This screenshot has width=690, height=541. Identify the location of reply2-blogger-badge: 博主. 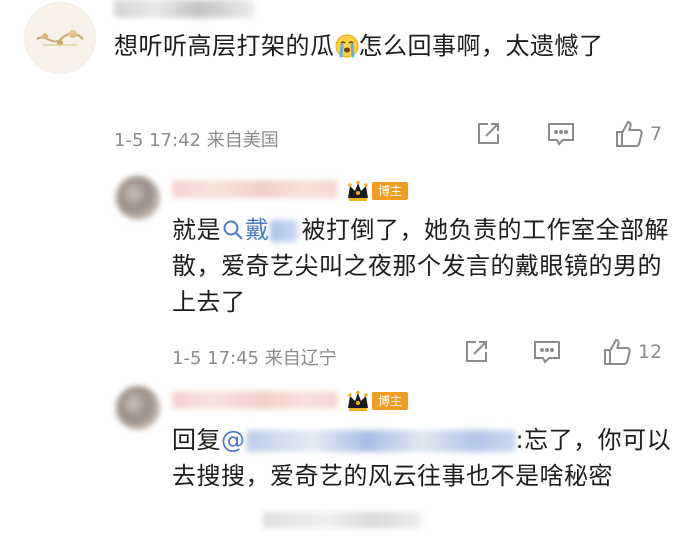
(377, 401).